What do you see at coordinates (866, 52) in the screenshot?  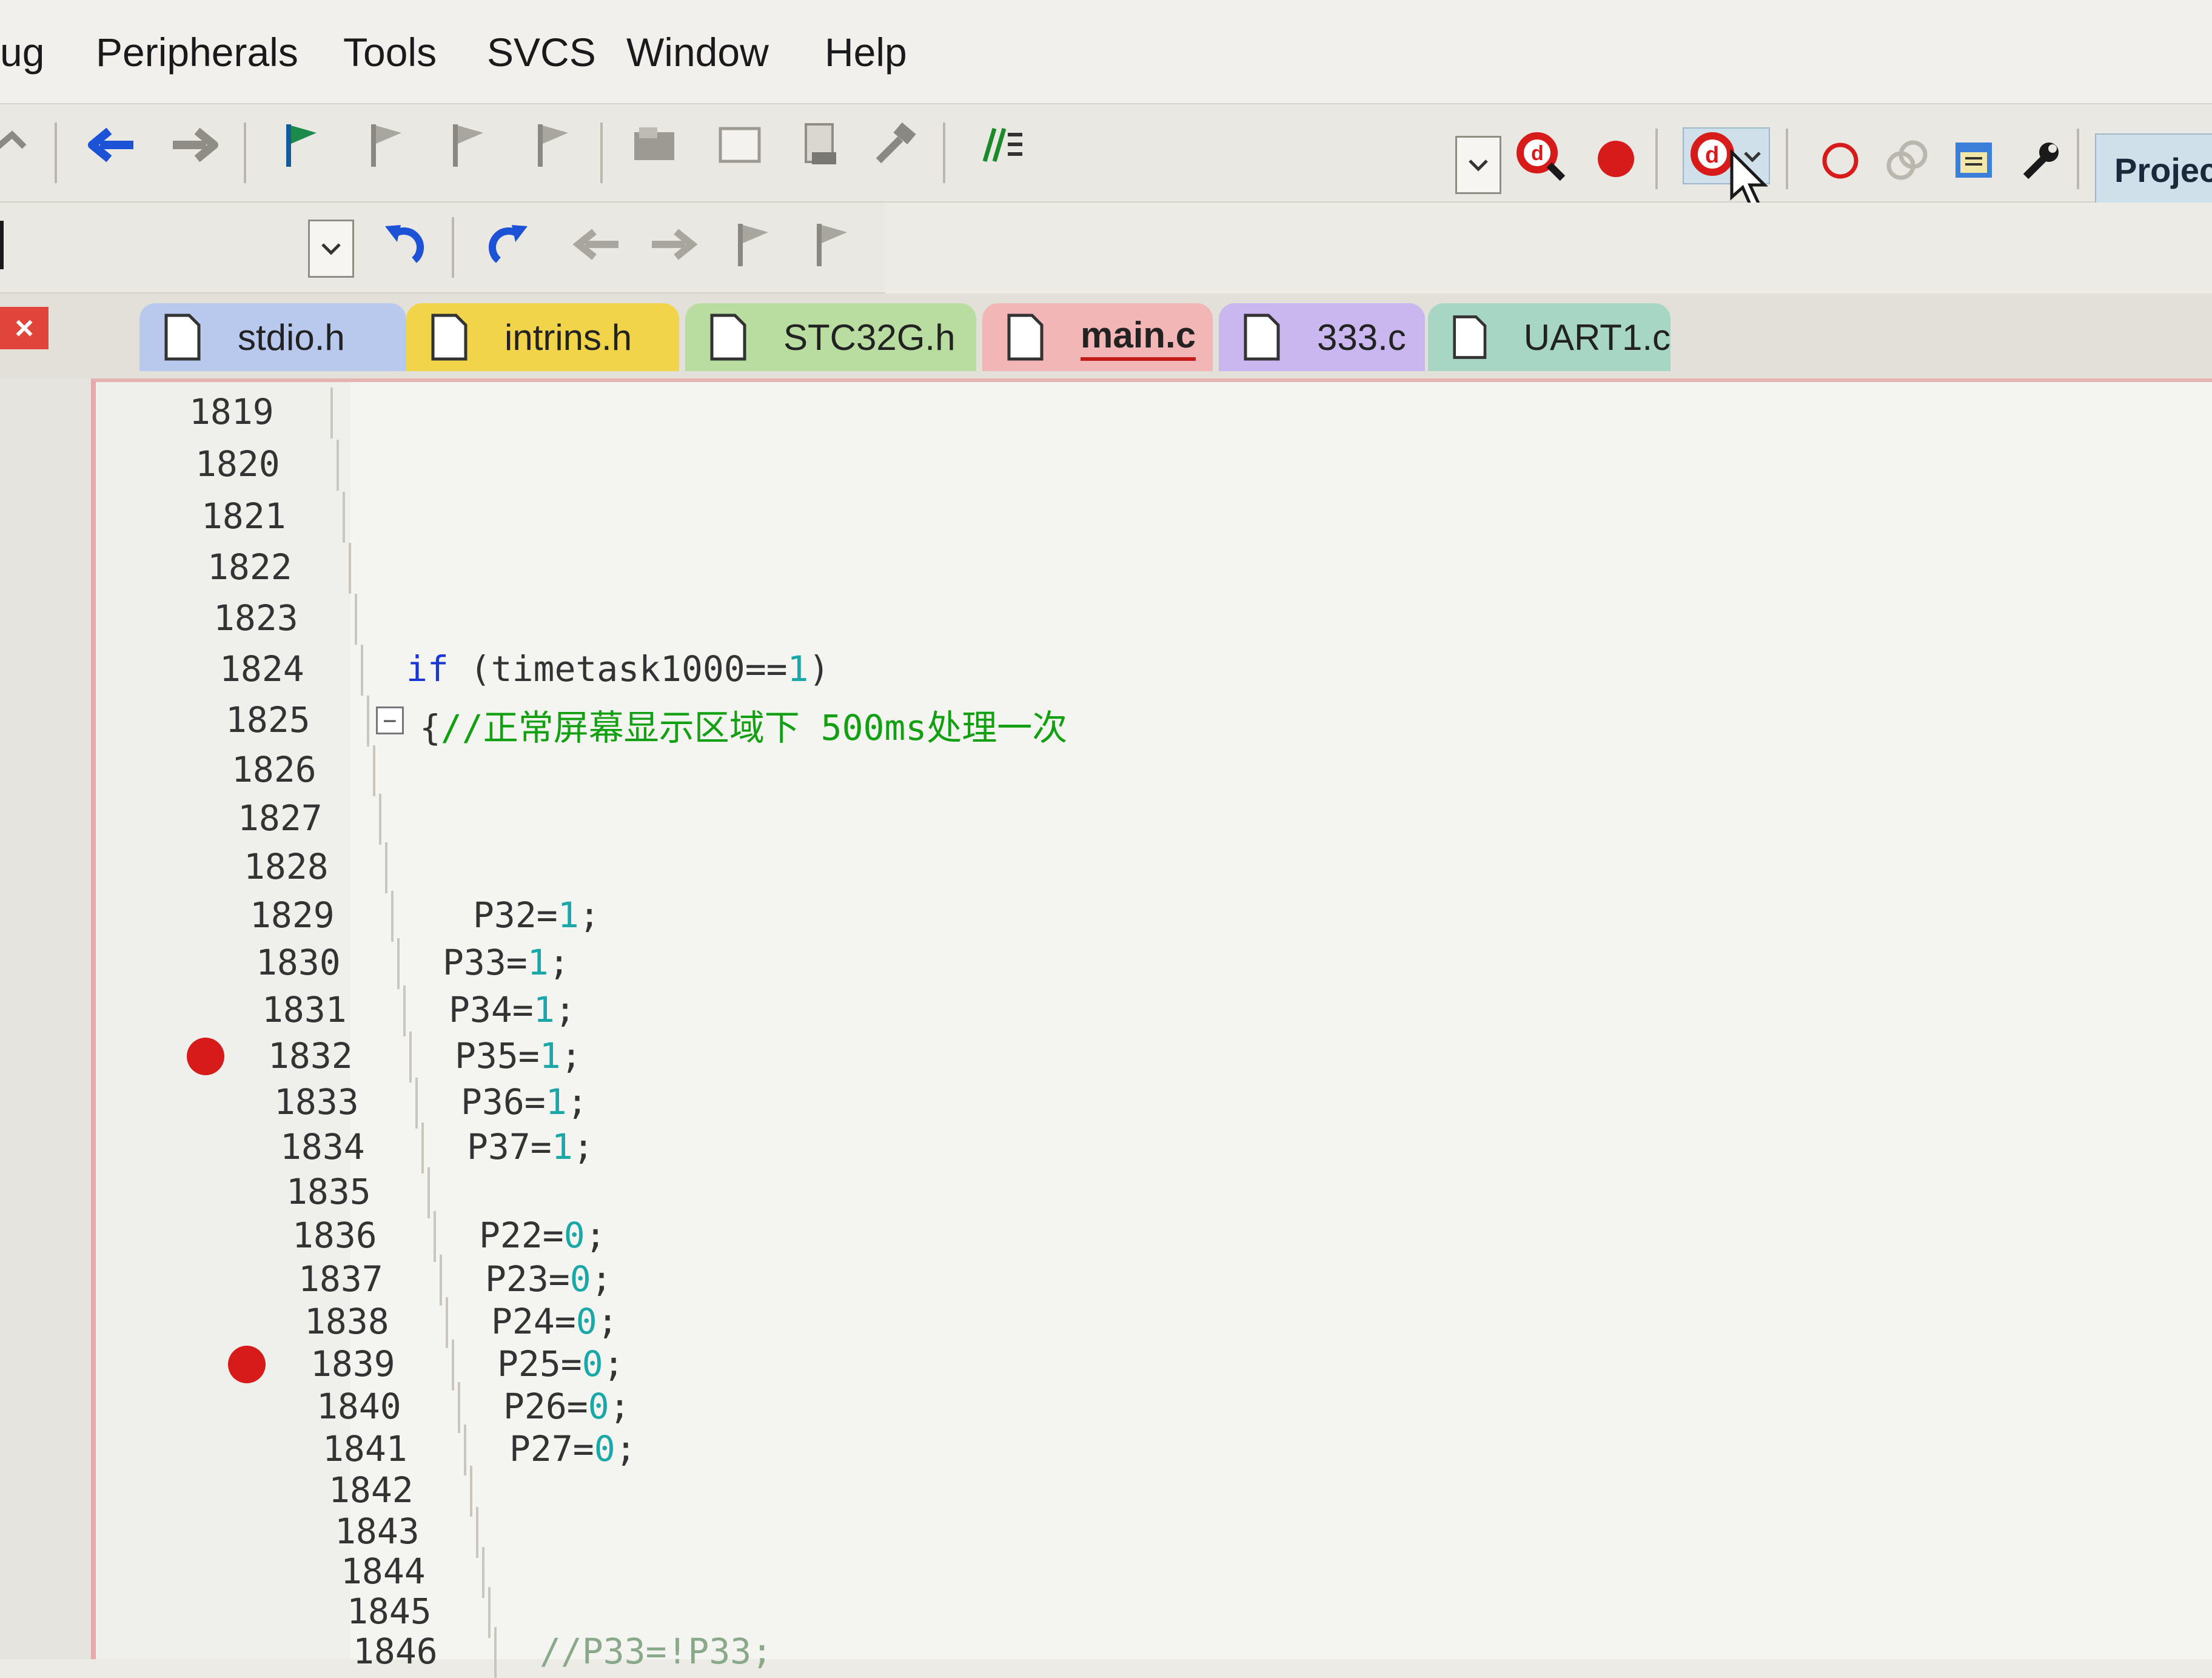 I see `menu-help: Help` at bounding box center [866, 52].